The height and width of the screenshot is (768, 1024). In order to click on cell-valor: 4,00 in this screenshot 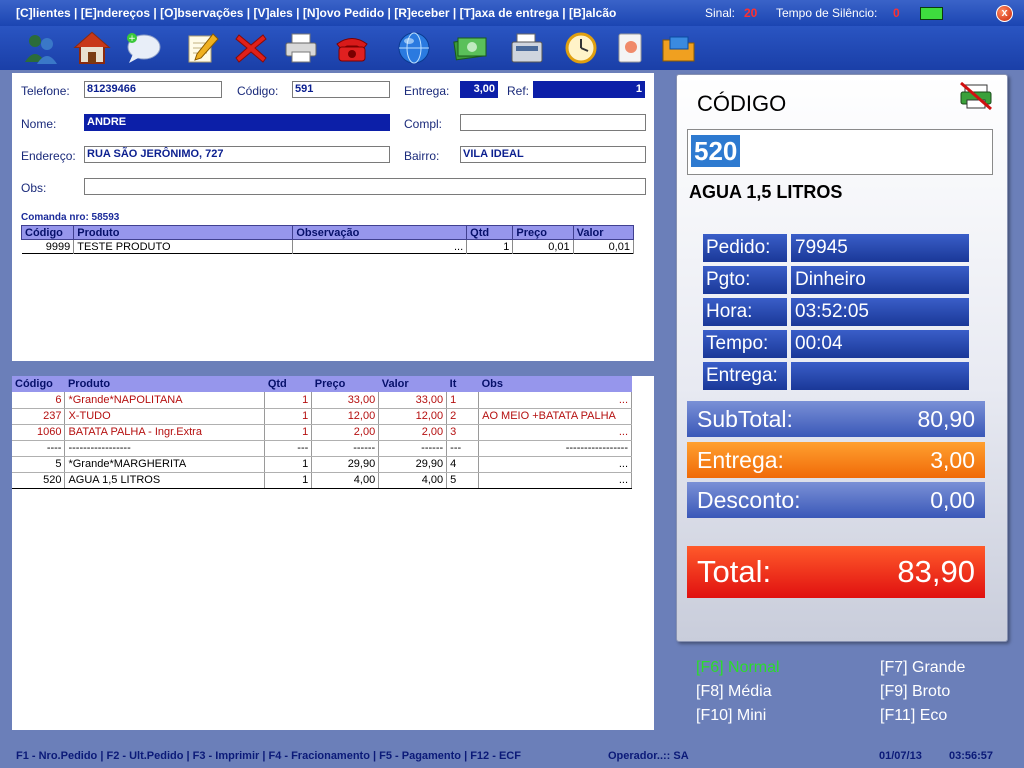, I will do `click(413, 480)`.